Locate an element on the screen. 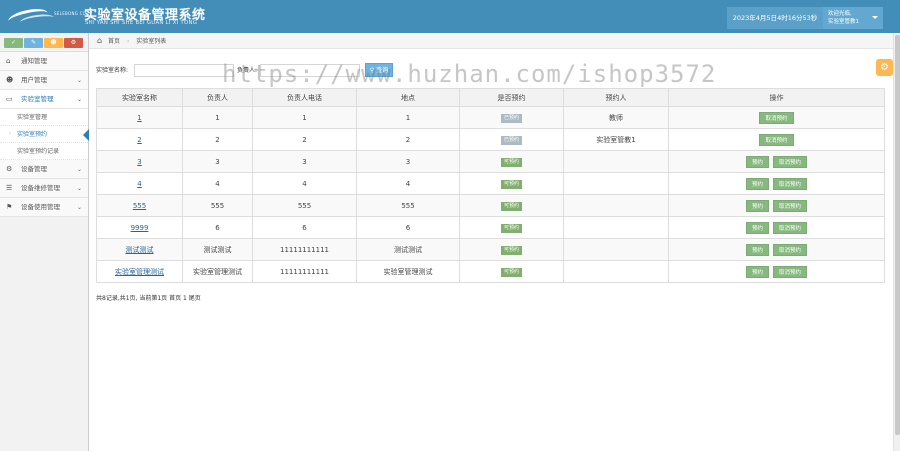 This screenshot has height=451, width=900. lab-name-input is located at coordinates (184, 70).